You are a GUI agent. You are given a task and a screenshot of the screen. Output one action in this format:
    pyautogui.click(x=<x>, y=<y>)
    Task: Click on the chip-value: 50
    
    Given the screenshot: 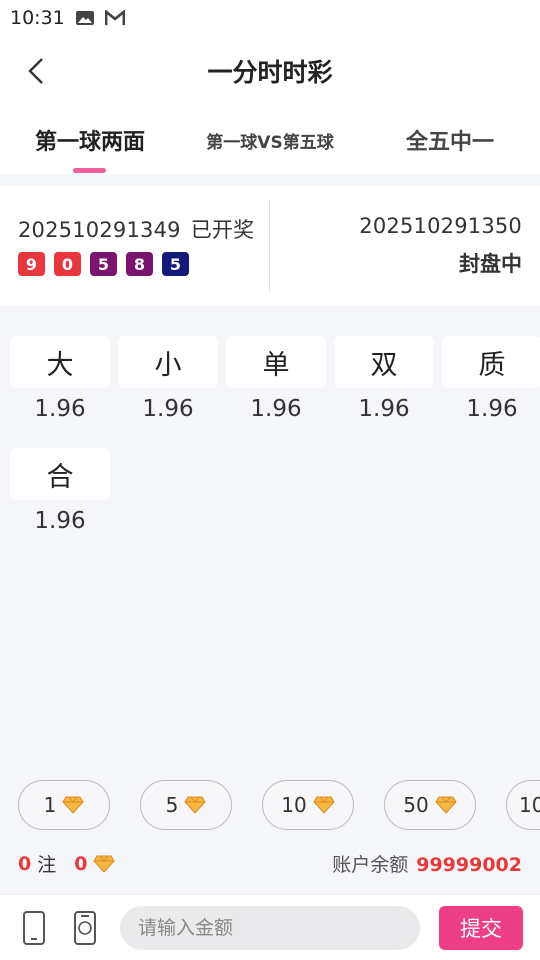 What is the action you would take?
    pyautogui.click(x=416, y=805)
    